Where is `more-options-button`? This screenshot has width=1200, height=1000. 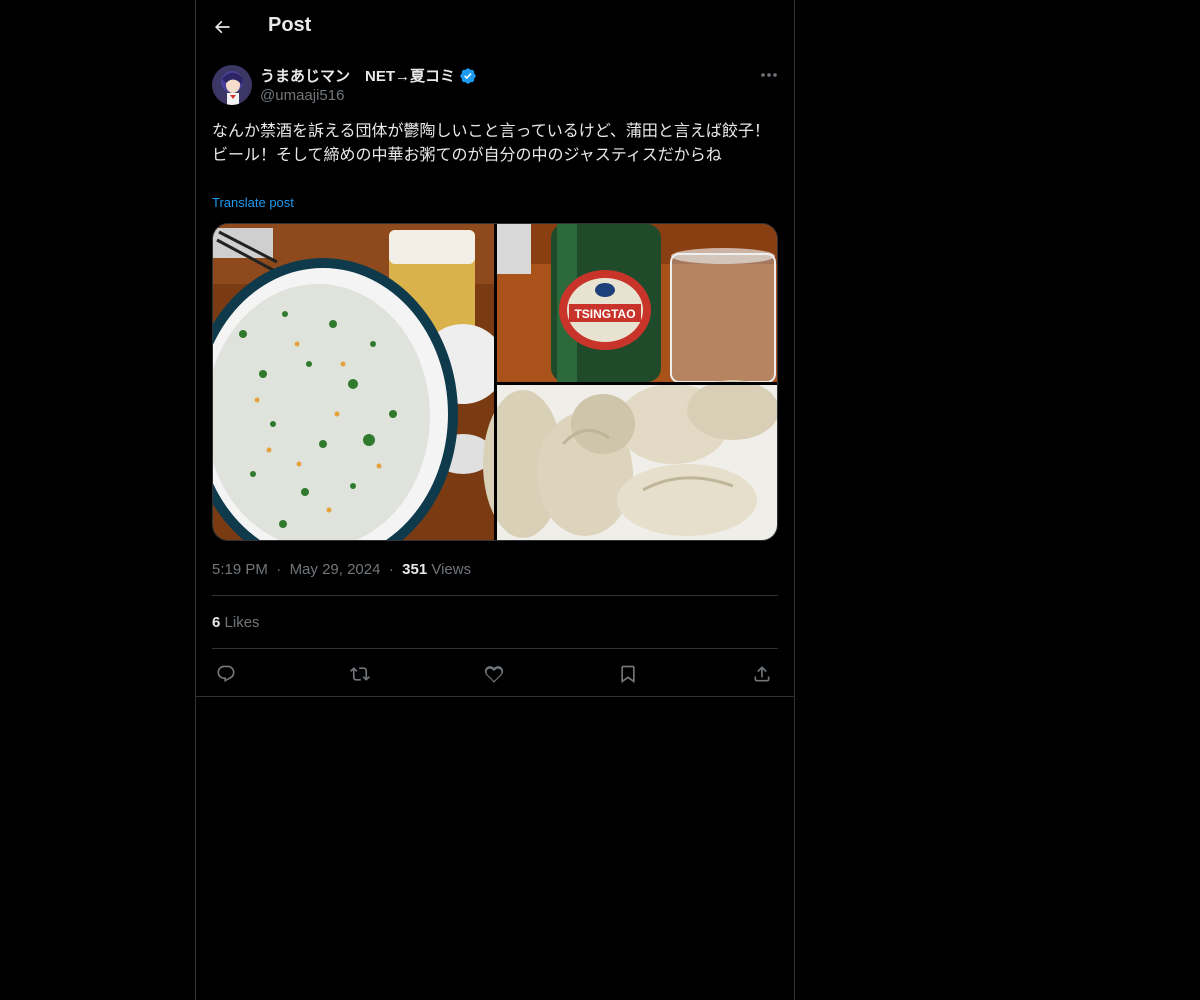
more-options-button is located at coordinates (769, 75).